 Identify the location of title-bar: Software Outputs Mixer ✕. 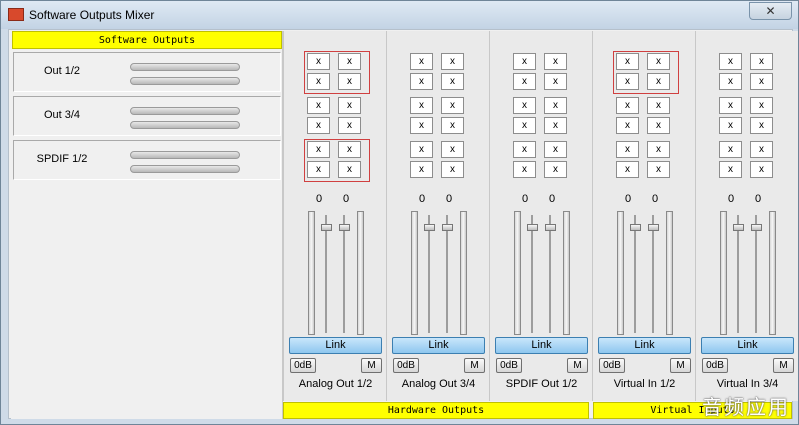
(399, 15).